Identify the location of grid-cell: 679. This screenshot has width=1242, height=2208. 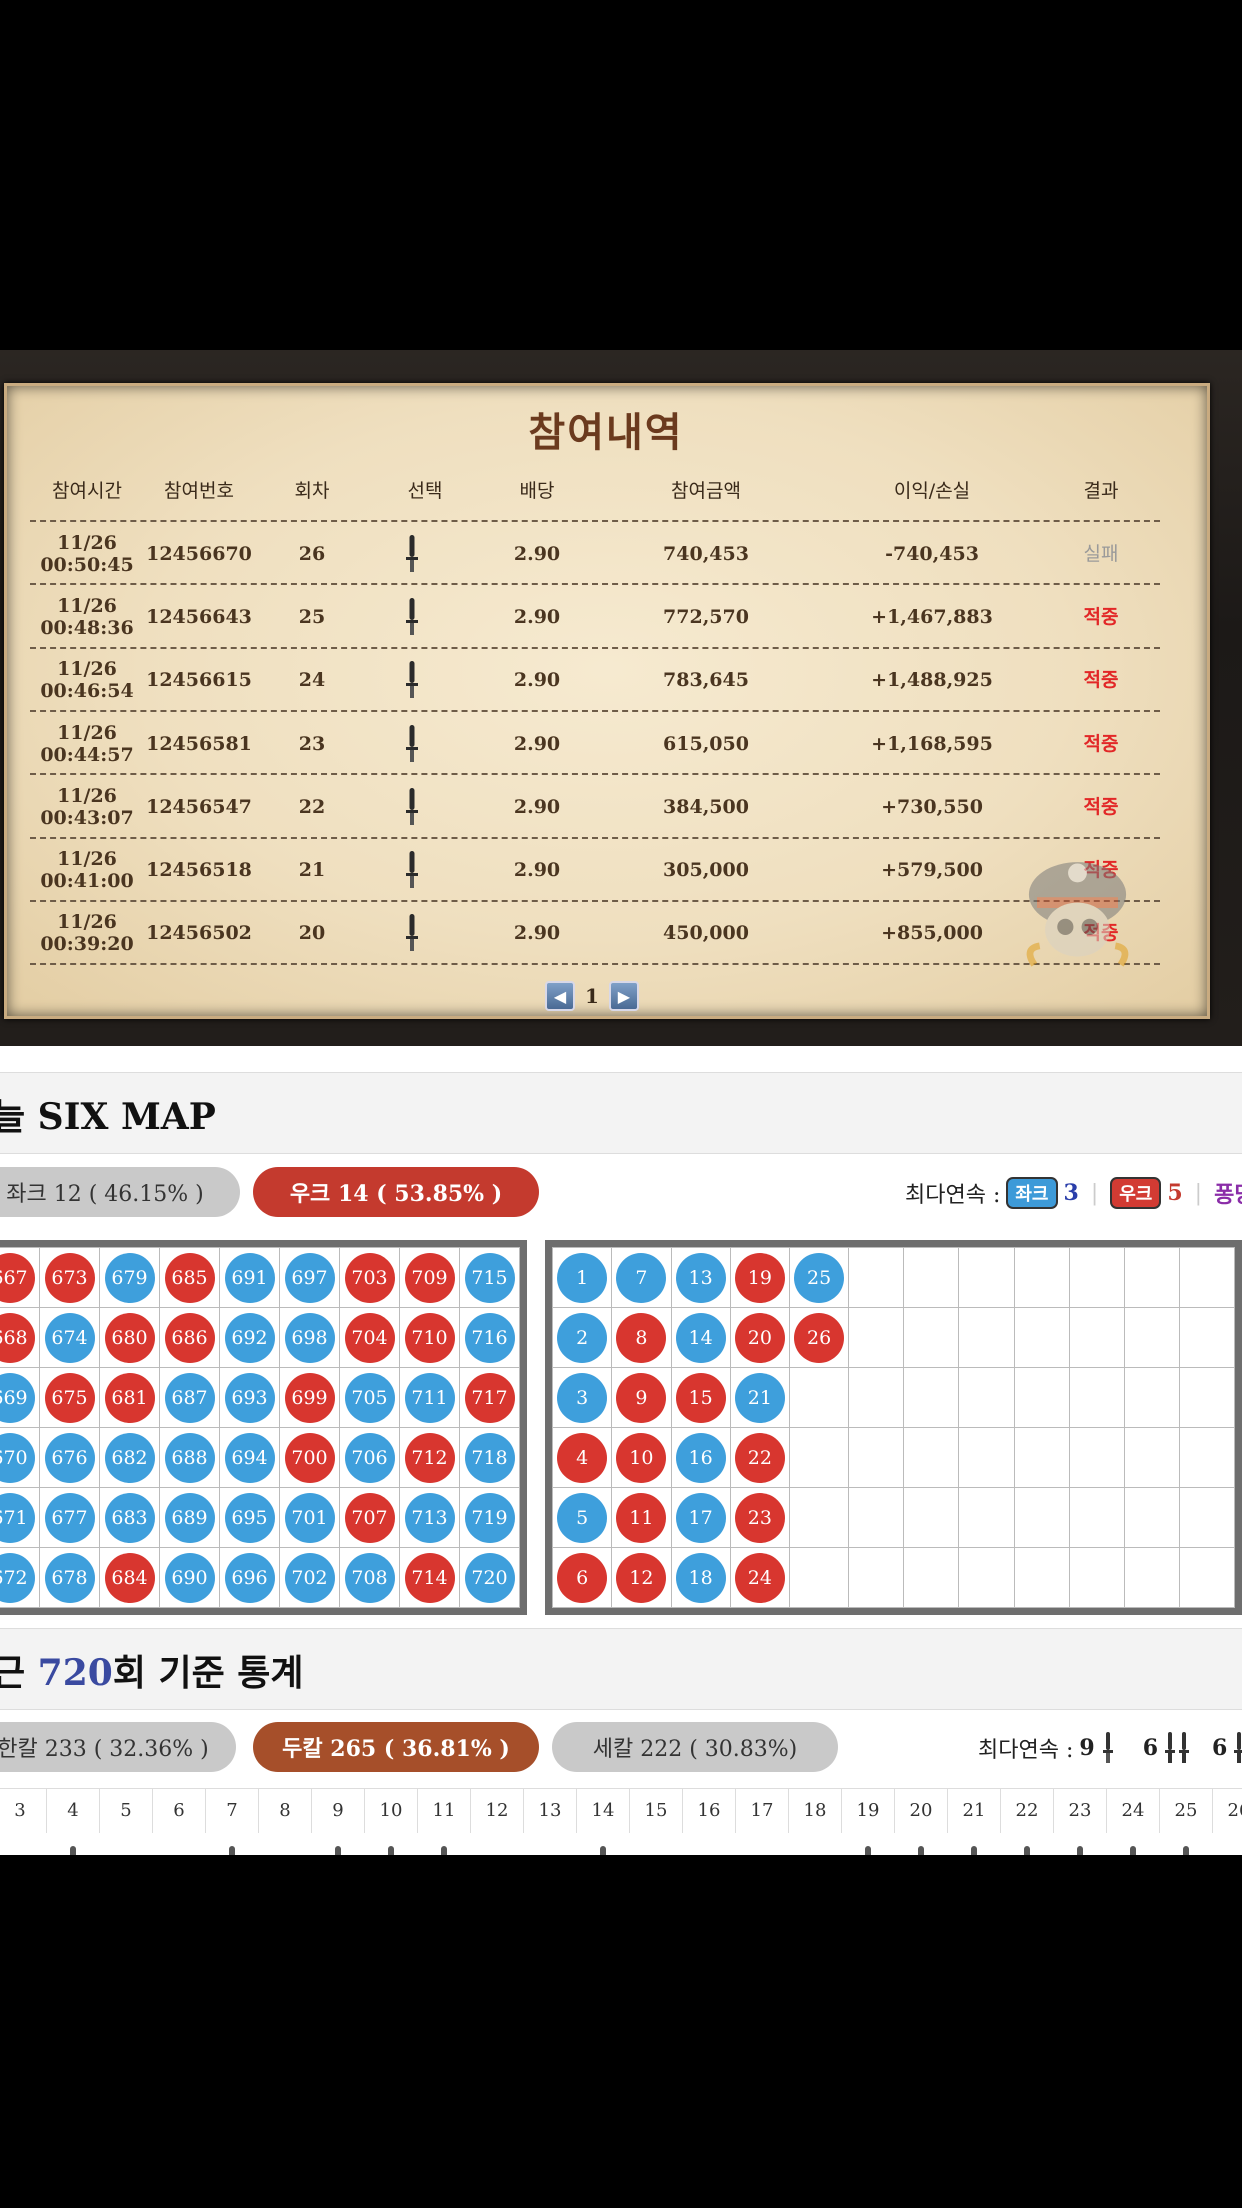
(129, 1277).